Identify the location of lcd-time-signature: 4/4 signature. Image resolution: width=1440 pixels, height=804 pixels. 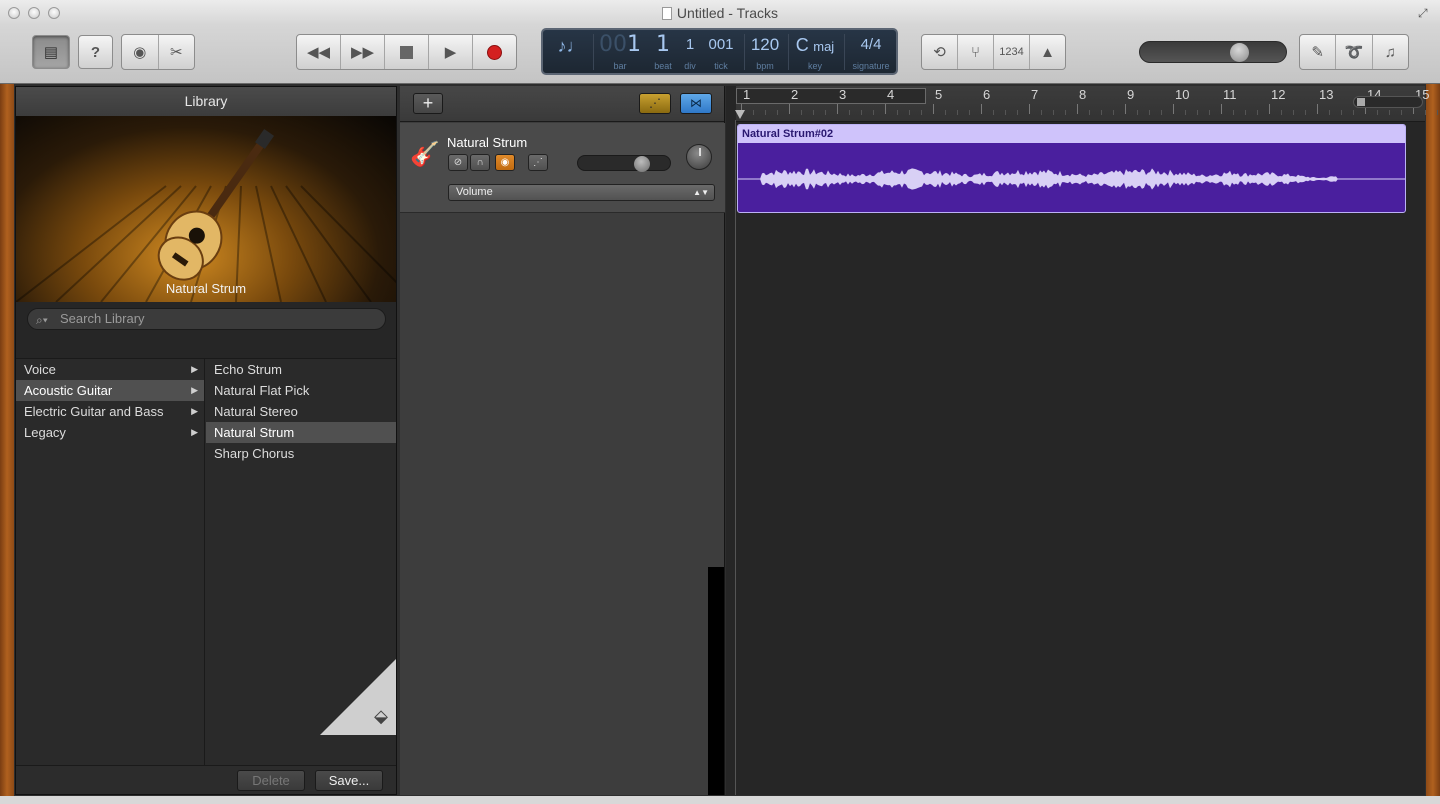
(871, 52).